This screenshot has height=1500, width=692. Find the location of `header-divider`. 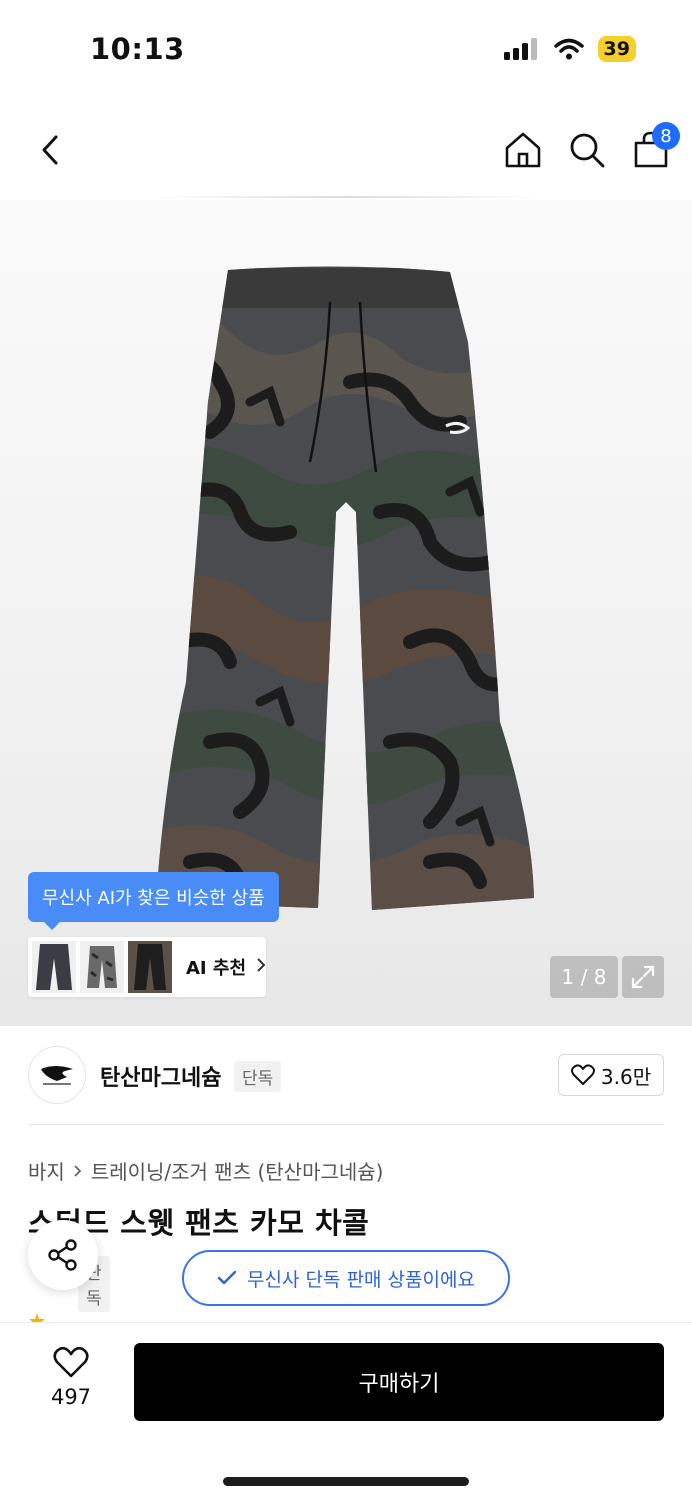

header-divider is located at coordinates (346, 197).